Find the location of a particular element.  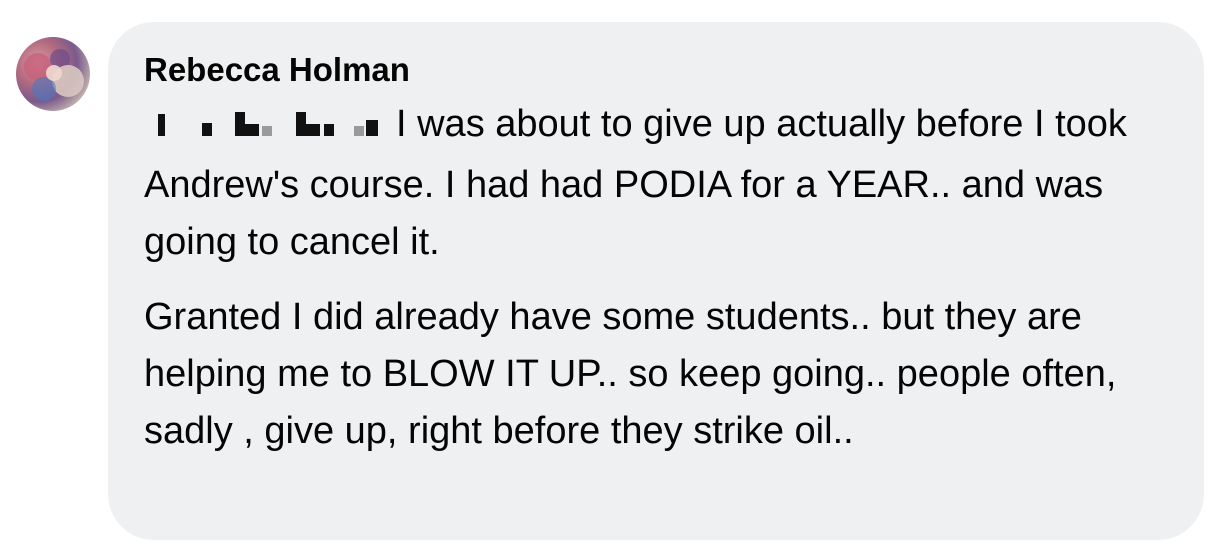

comment-author: Rebecca Holman is located at coordinates (656, 70).